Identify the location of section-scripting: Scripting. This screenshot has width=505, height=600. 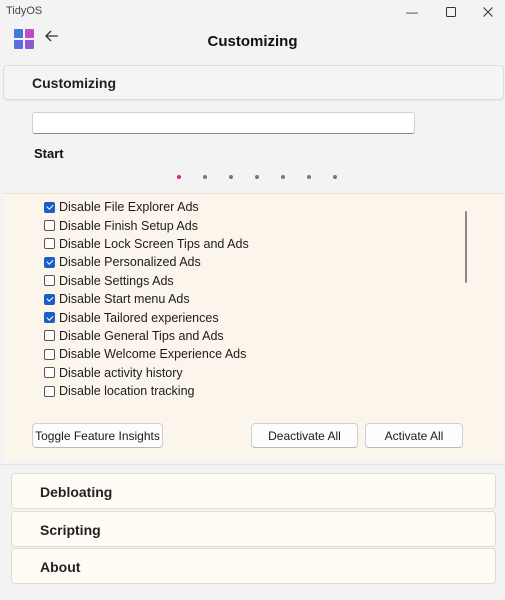
(253, 529).